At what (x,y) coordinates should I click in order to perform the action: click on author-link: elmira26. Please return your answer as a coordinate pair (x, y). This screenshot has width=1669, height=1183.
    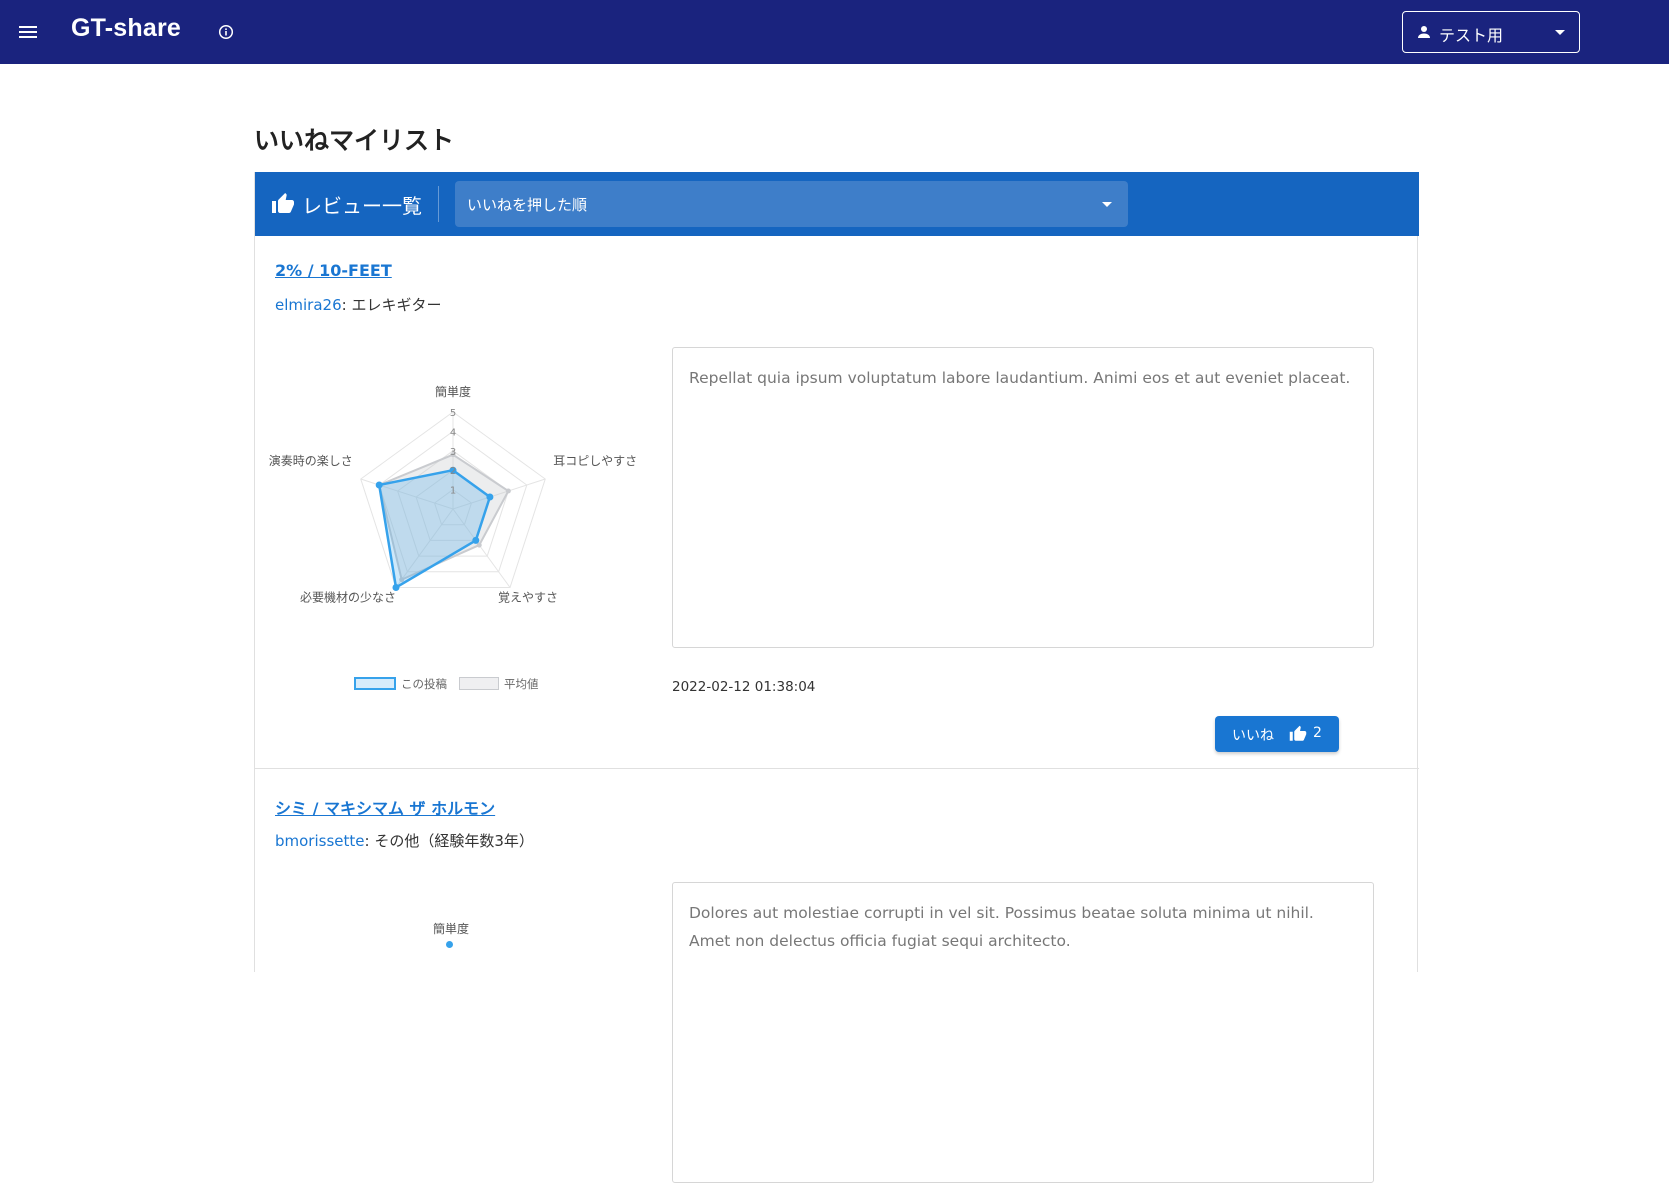
    Looking at the image, I should click on (308, 305).